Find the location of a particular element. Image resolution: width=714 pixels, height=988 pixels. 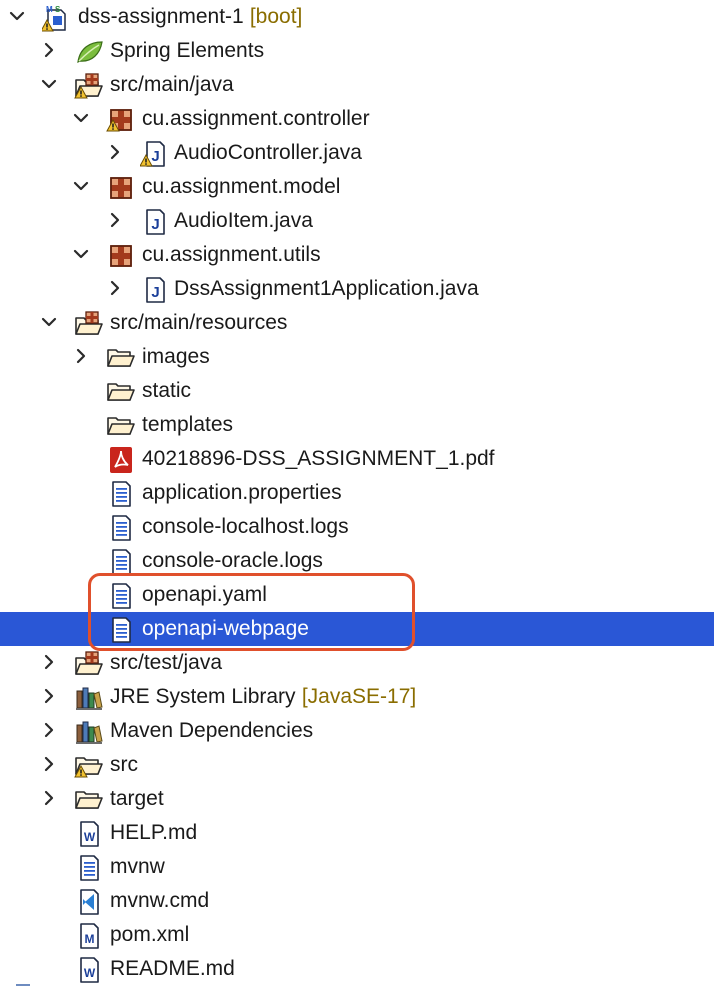

svg-text: S is located at coordinates (58, 9).